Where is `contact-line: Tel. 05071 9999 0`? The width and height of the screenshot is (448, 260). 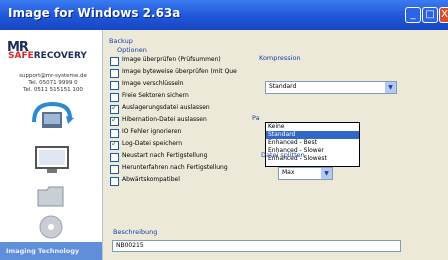
contact-line: Tel. 05071 9999 0 is located at coordinates (53, 83).